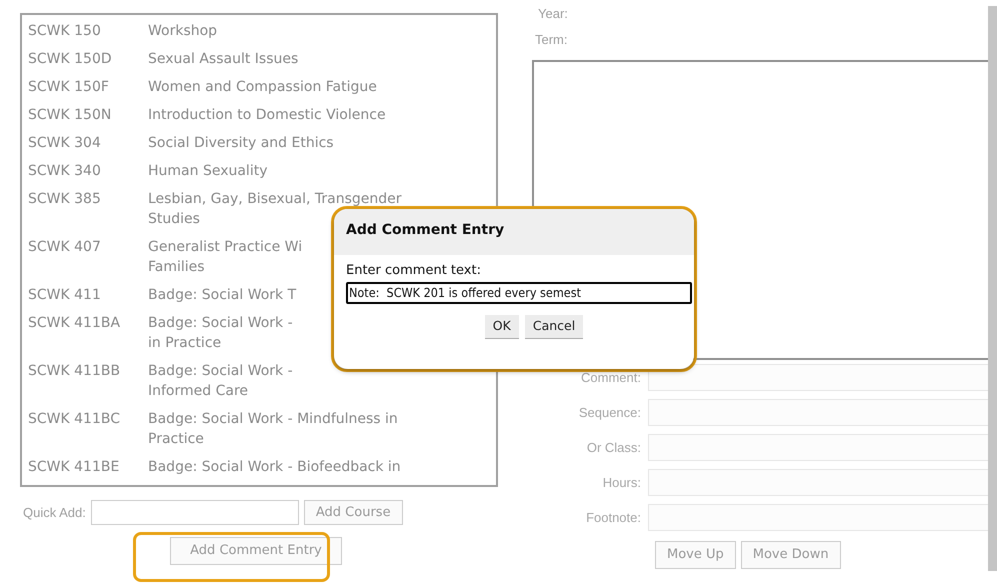 The image size is (997, 586). Describe the element at coordinates (554, 326) in the screenshot. I see `dialog-button: Cancel` at that location.